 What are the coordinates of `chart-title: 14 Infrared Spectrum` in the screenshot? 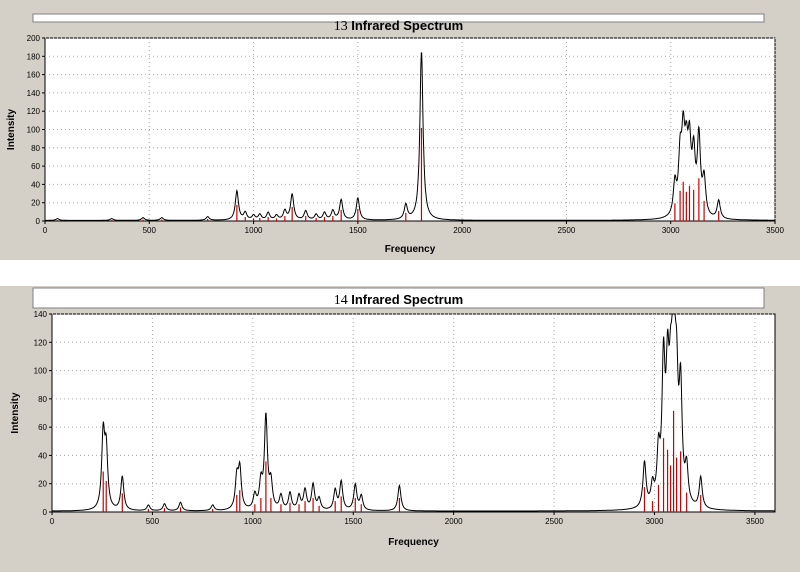 It's located at (398, 300).